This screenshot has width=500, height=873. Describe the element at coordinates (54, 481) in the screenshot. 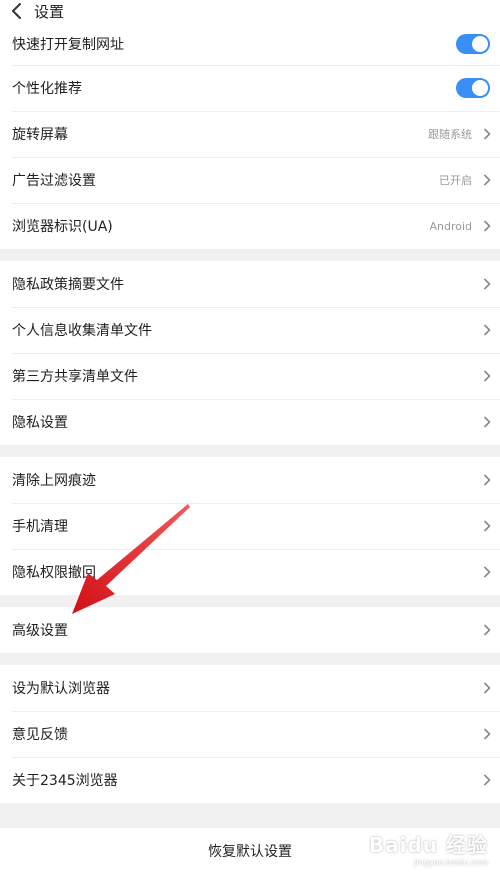

I see `setting-label: 清除上网痕迹` at that location.